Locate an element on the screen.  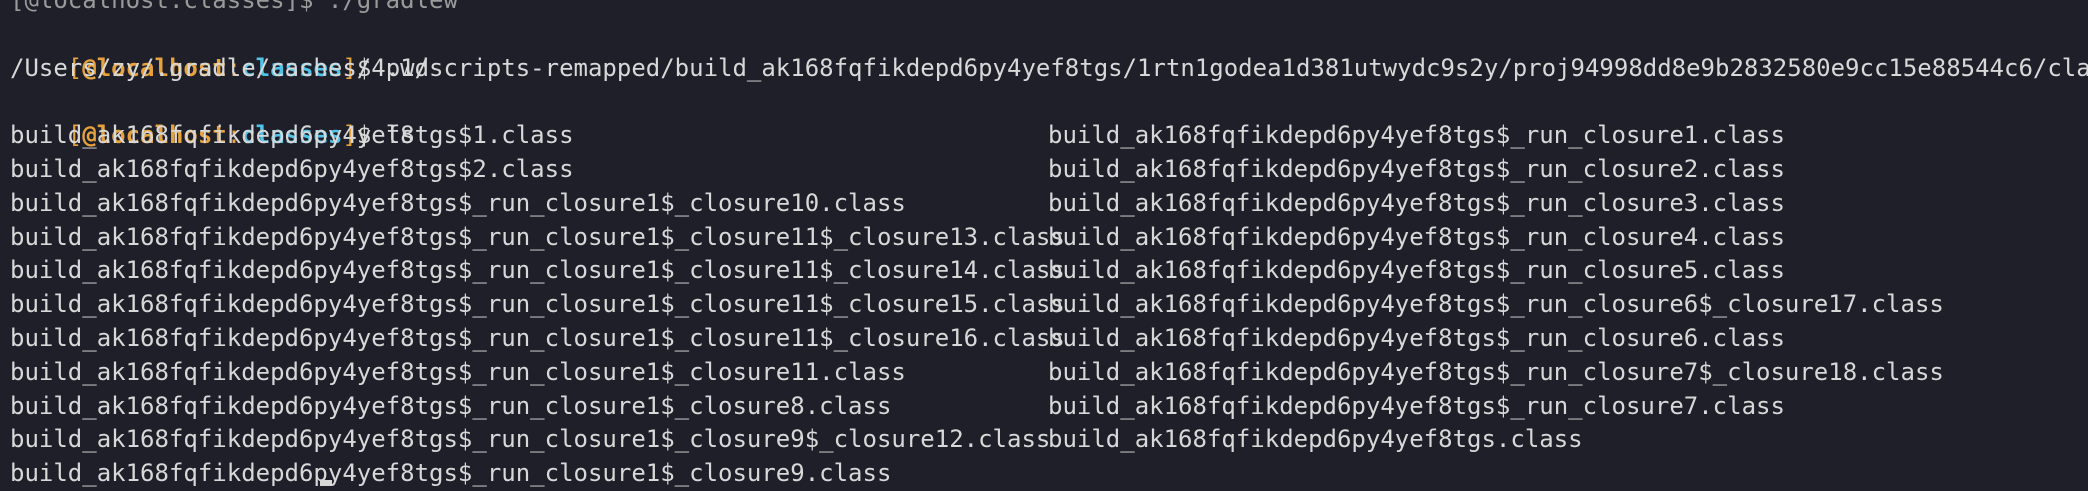
file-entry: build_ak168fqfikdepd6py4yef8tgs$2.class is located at coordinates (292, 168).